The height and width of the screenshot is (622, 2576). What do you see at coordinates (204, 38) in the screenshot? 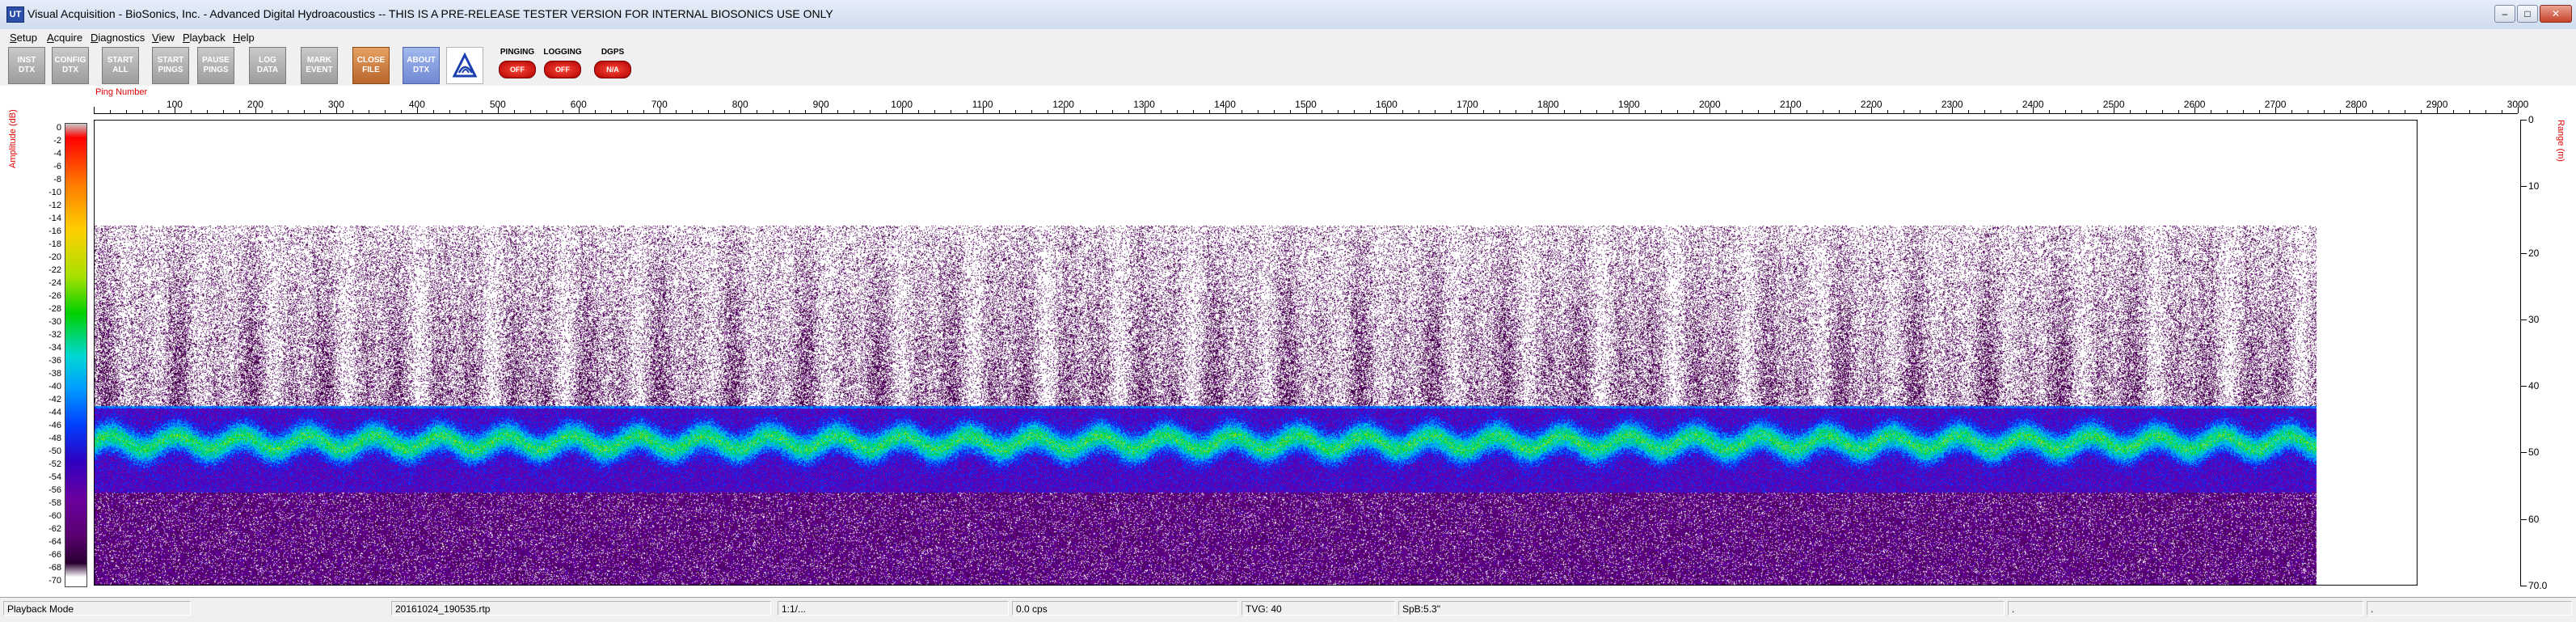
I see `menu-playback: Playback` at bounding box center [204, 38].